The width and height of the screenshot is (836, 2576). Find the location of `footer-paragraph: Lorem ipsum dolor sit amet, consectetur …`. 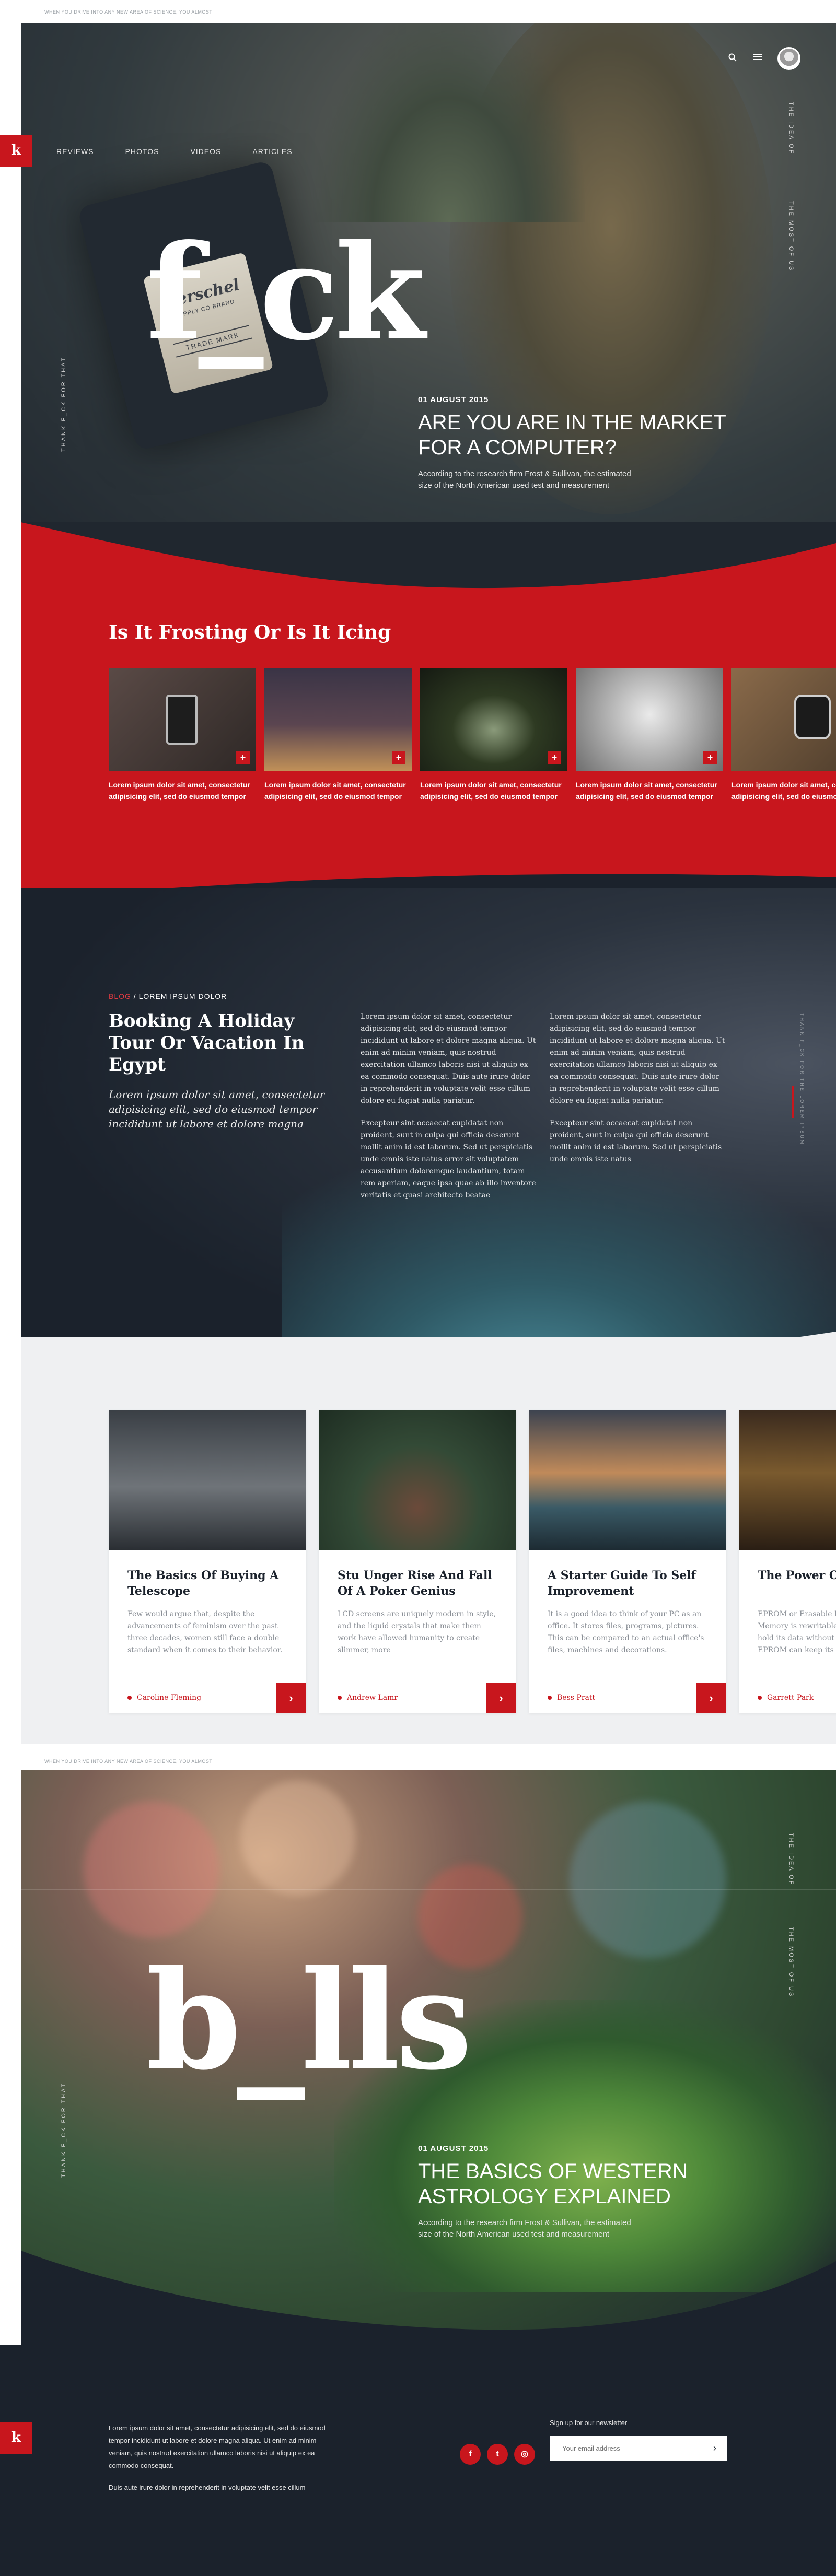

footer-paragraph: Lorem ipsum dolor sit amet, consectetur … is located at coordinates (217, 2446).